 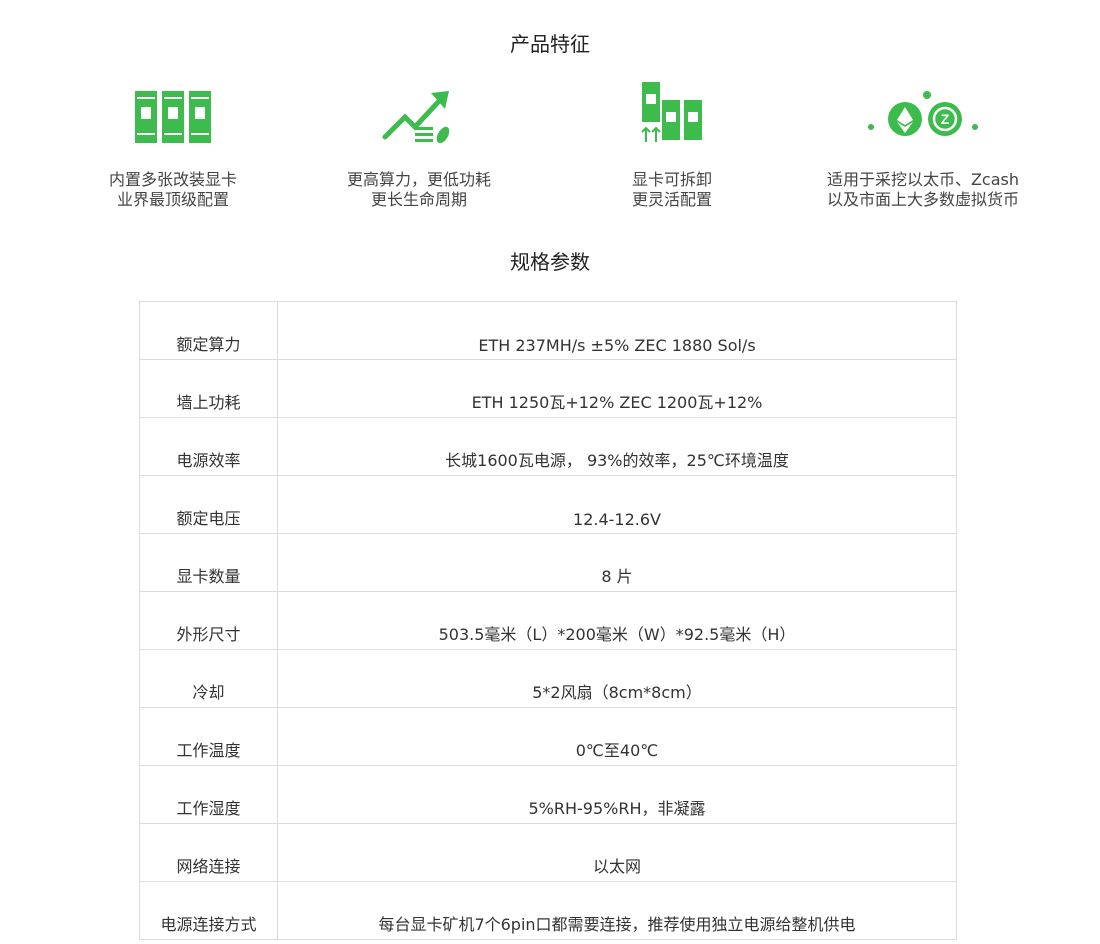 I want to click on feature-item: Z 适用于采挖以太币、Zcash 以及市面上大多数虚拟货币, so click(x=923, y=145).